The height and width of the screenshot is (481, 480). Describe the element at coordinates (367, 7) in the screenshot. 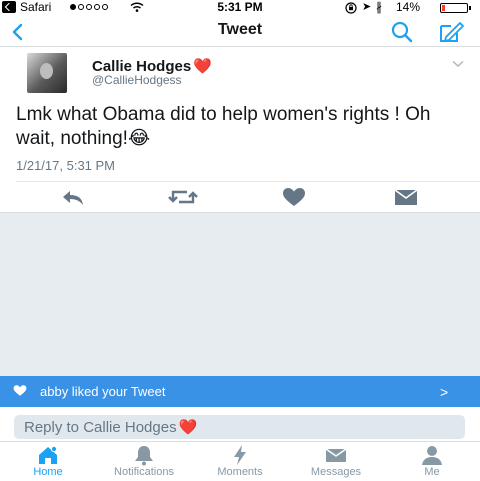

I see `location-icon: ➤` at that location.